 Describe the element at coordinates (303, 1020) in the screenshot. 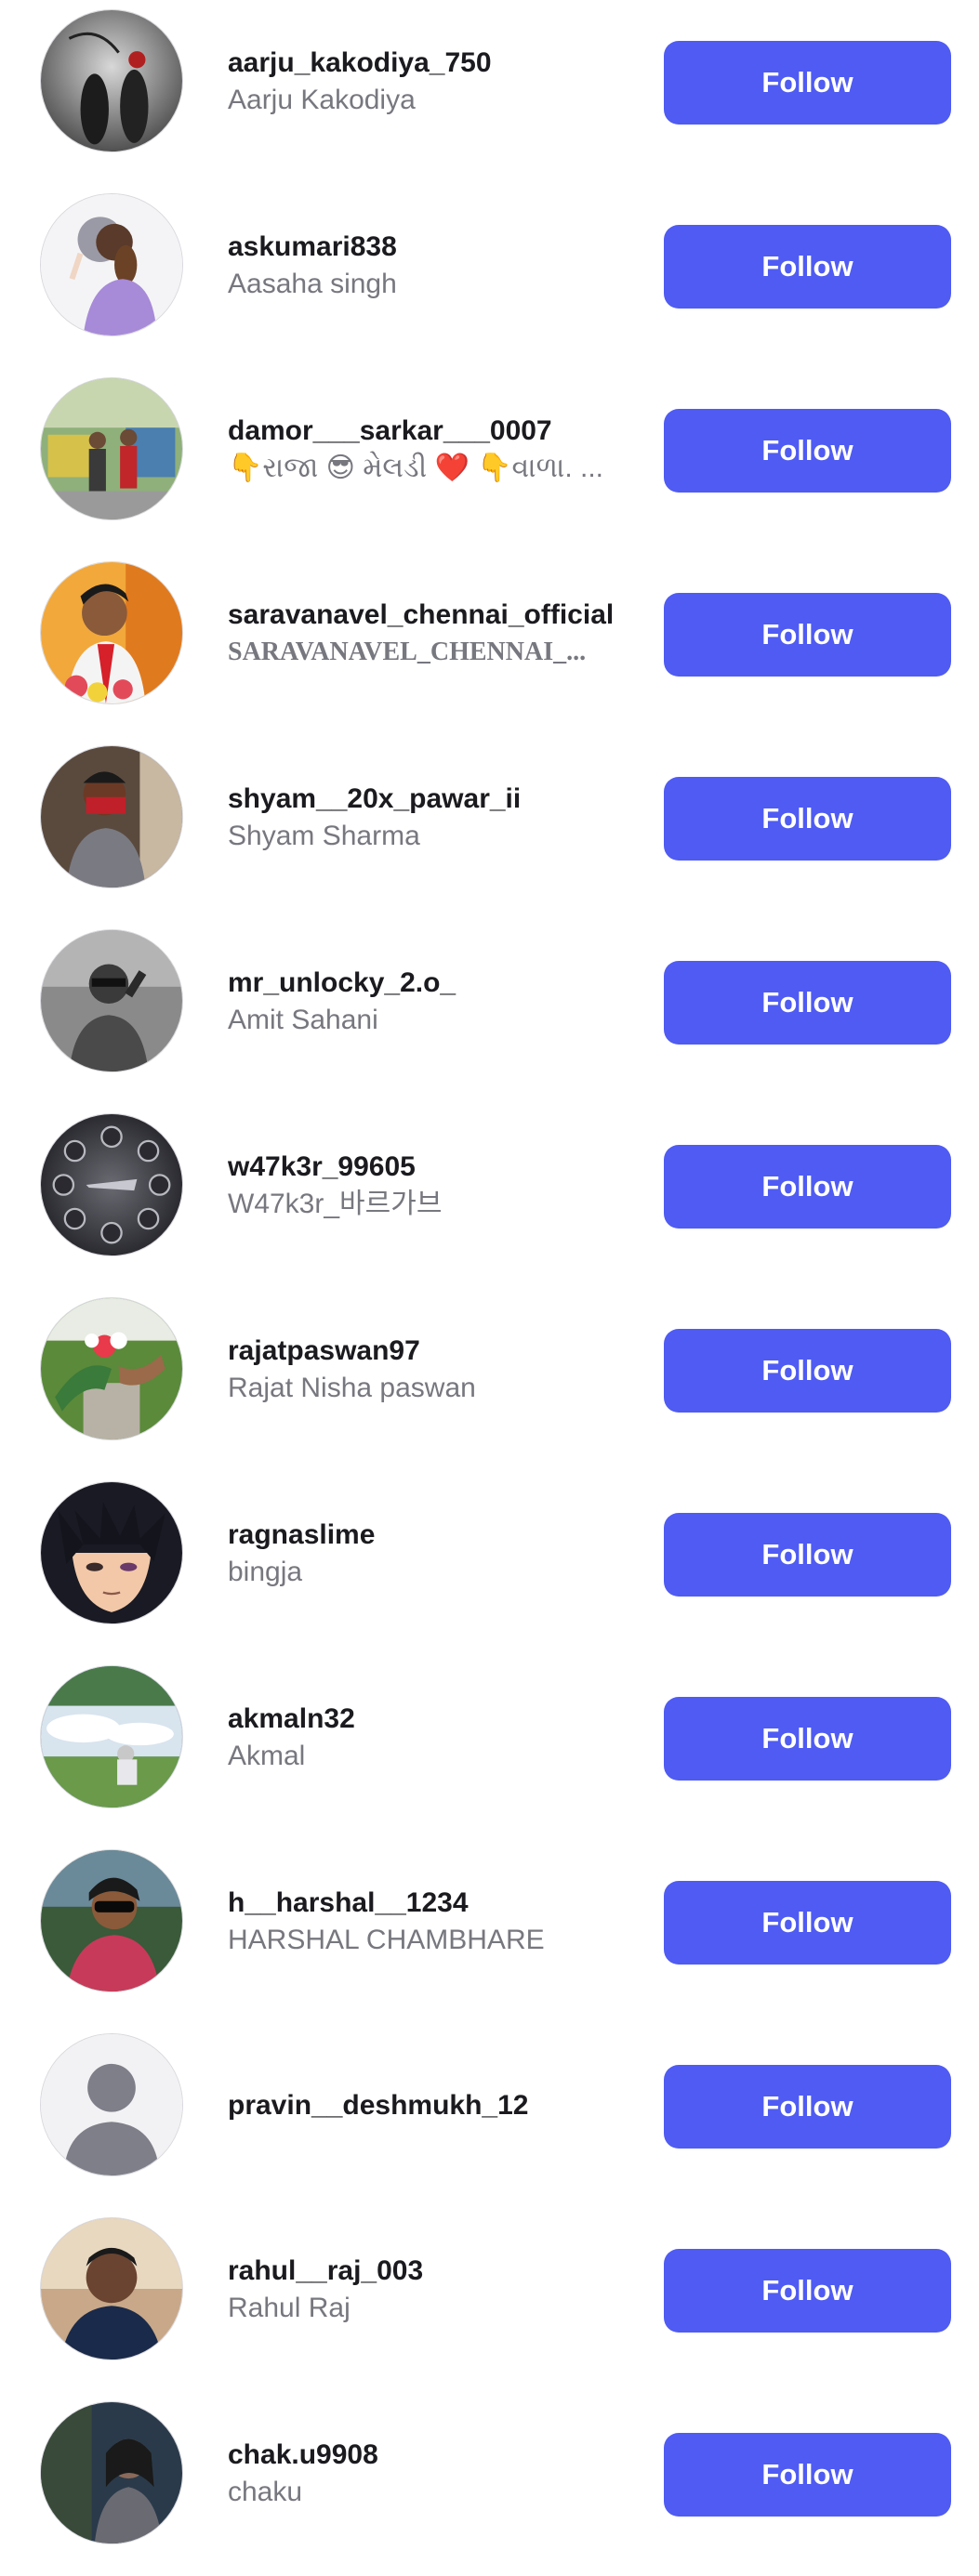

I see `full-name: Amit Sahani` at that location.